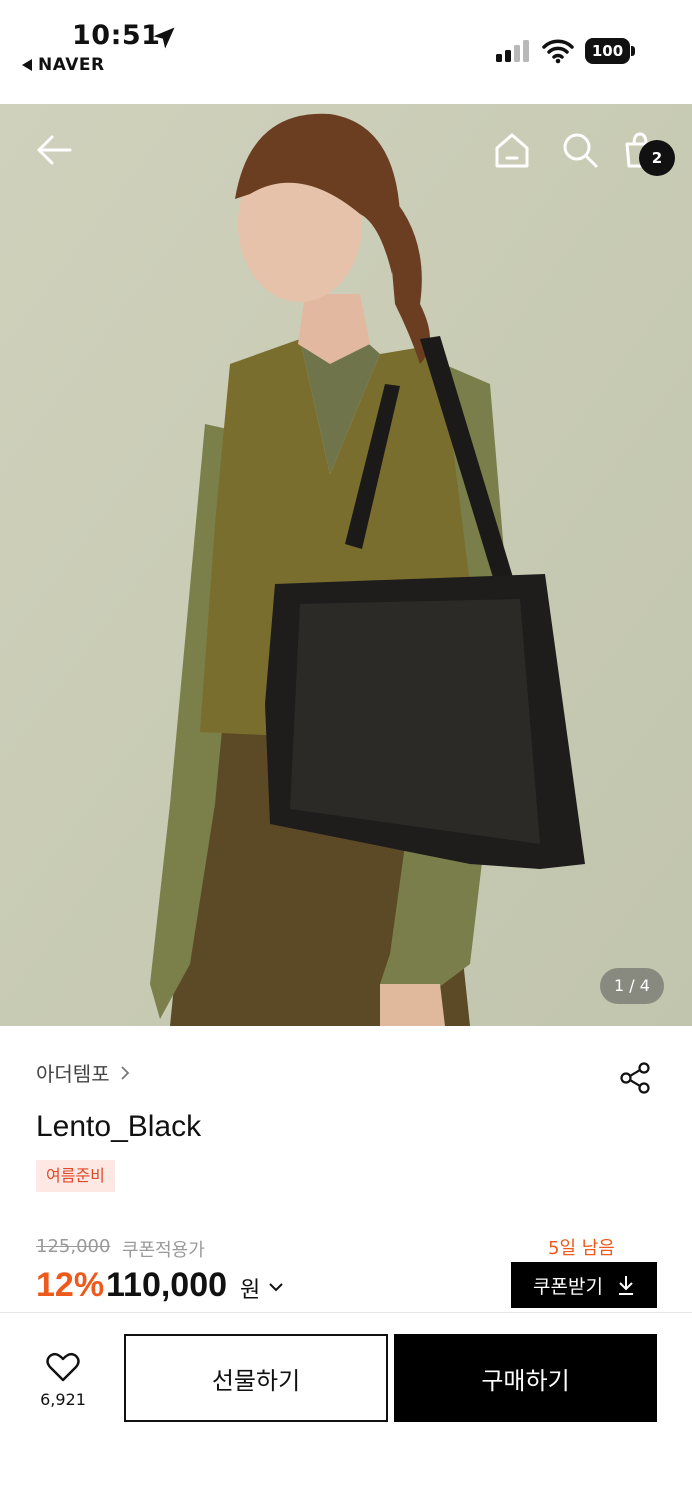 The width and height of the screenshot is (692, 1500). I want to click on cart-count-badge: 2, so click(657, 158).